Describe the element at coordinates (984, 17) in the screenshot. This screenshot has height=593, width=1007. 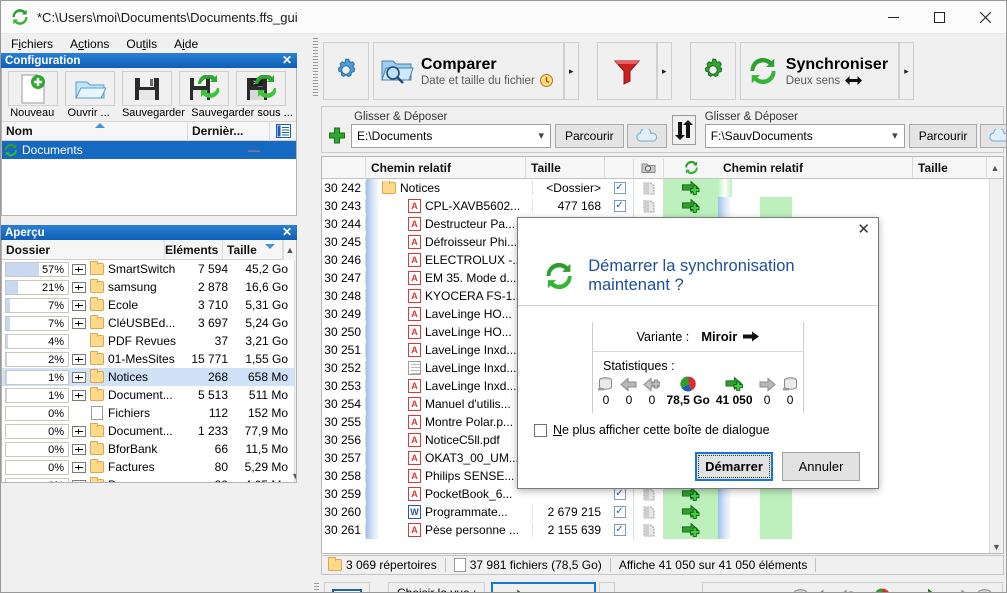
I see `close-button` at that location.